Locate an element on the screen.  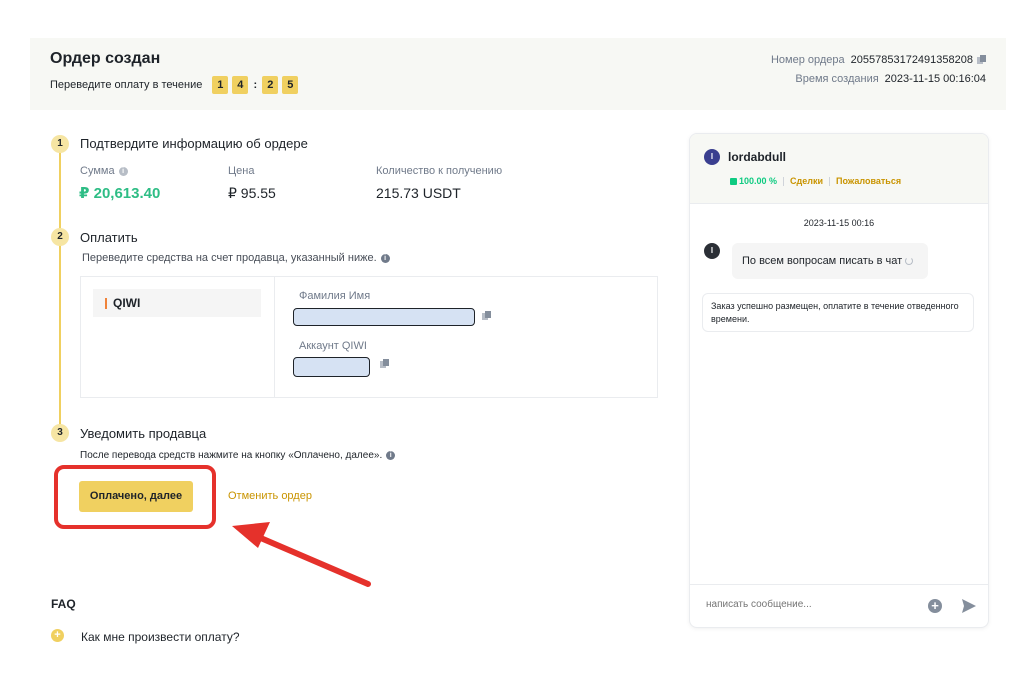
faq-question: Как мне произвести оплату? is located at coordinates (160, 637).